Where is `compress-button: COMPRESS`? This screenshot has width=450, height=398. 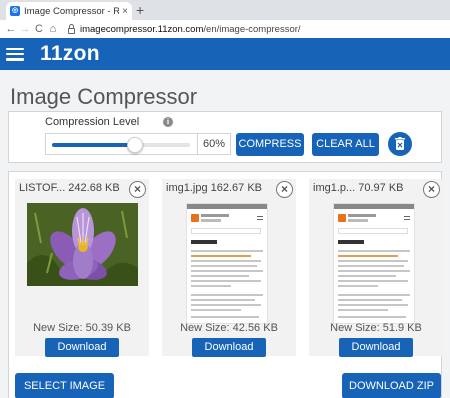 compress-button: COMPRESS is located at coordinates (270, 144).